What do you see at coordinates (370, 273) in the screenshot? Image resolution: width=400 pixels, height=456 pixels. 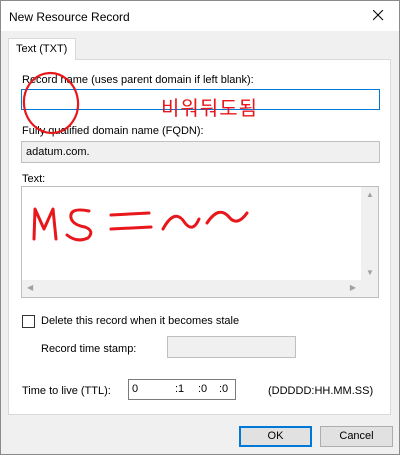 I see `scroll-down-icon: ▼` at bounding box center [370, 273].